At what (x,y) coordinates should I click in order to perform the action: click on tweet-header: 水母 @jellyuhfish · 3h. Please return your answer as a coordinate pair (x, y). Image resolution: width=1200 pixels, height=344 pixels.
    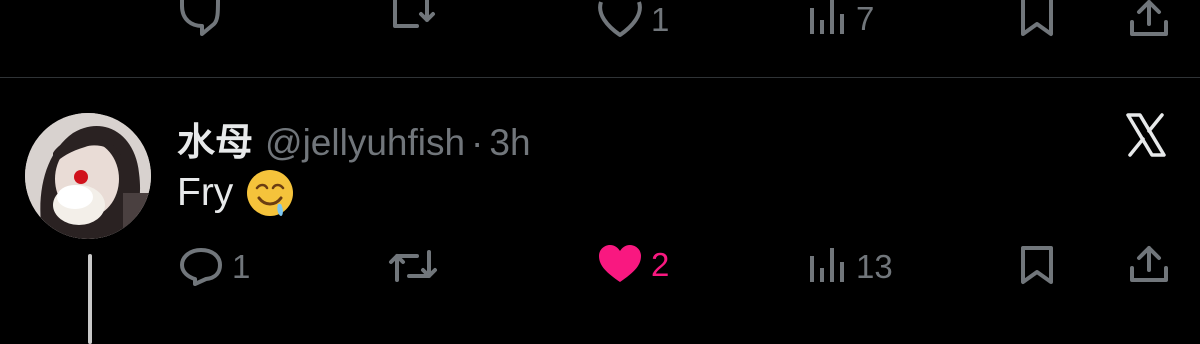
    Looking at the image, I should click on (354, 137).